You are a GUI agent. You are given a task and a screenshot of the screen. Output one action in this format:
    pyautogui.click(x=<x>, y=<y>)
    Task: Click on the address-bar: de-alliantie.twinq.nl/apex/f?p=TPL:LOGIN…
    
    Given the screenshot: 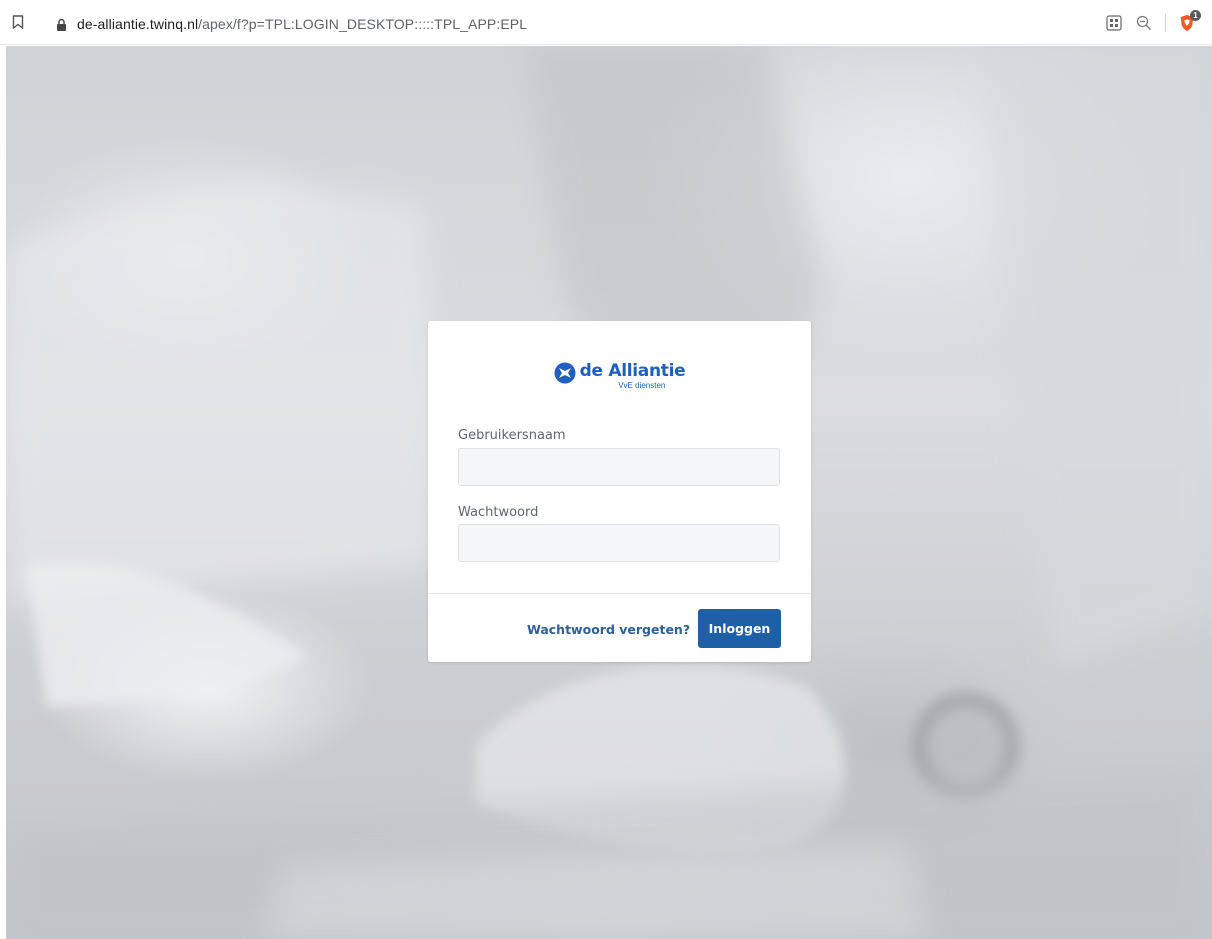 What is the action you would take?
    pyautogui.click(x=564, y=24)
    